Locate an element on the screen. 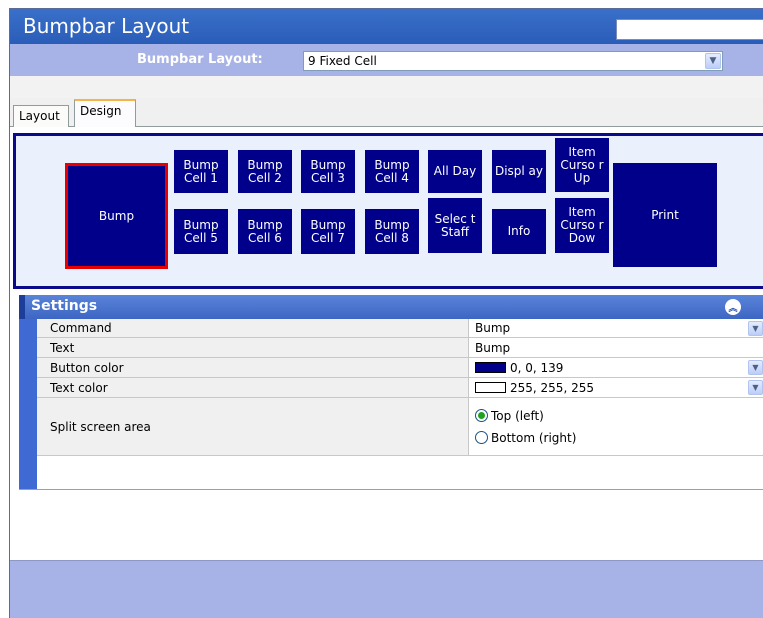 The height and width of the screenshot is (618, 763). bumpbar-cell-button: Bump Cell 5 is located at coordinates (201, 231).